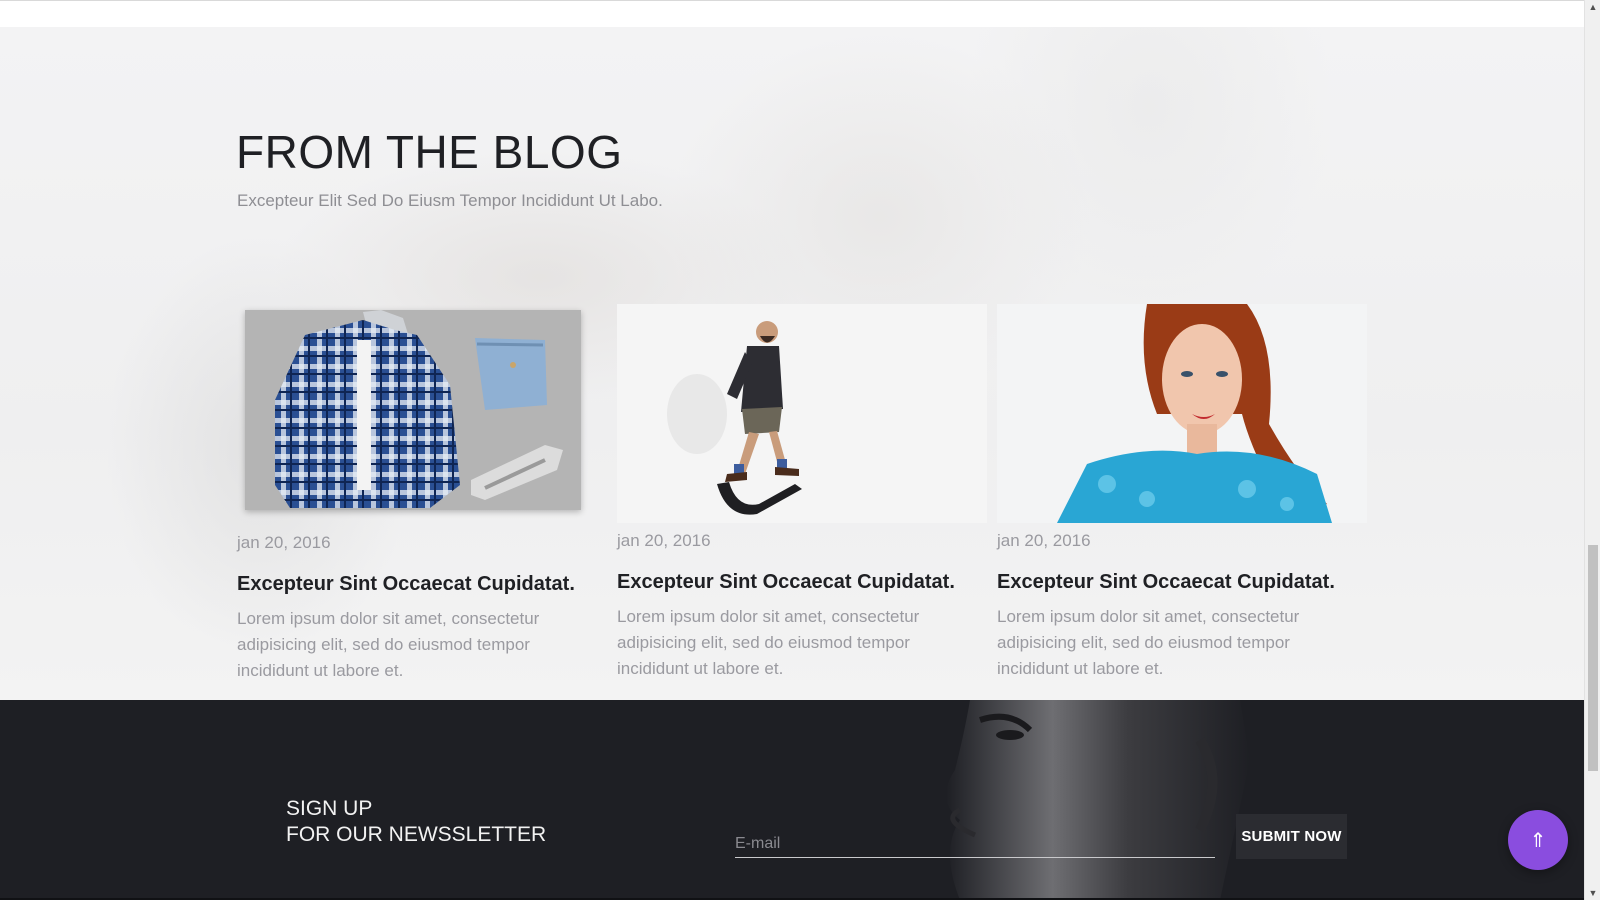 The width and height of the screenshot is (1600, 900). Describe the element at coordinates (1592, 893) in the screenshot. I see `scroll-down-arrow-icon: ▼` at that location.